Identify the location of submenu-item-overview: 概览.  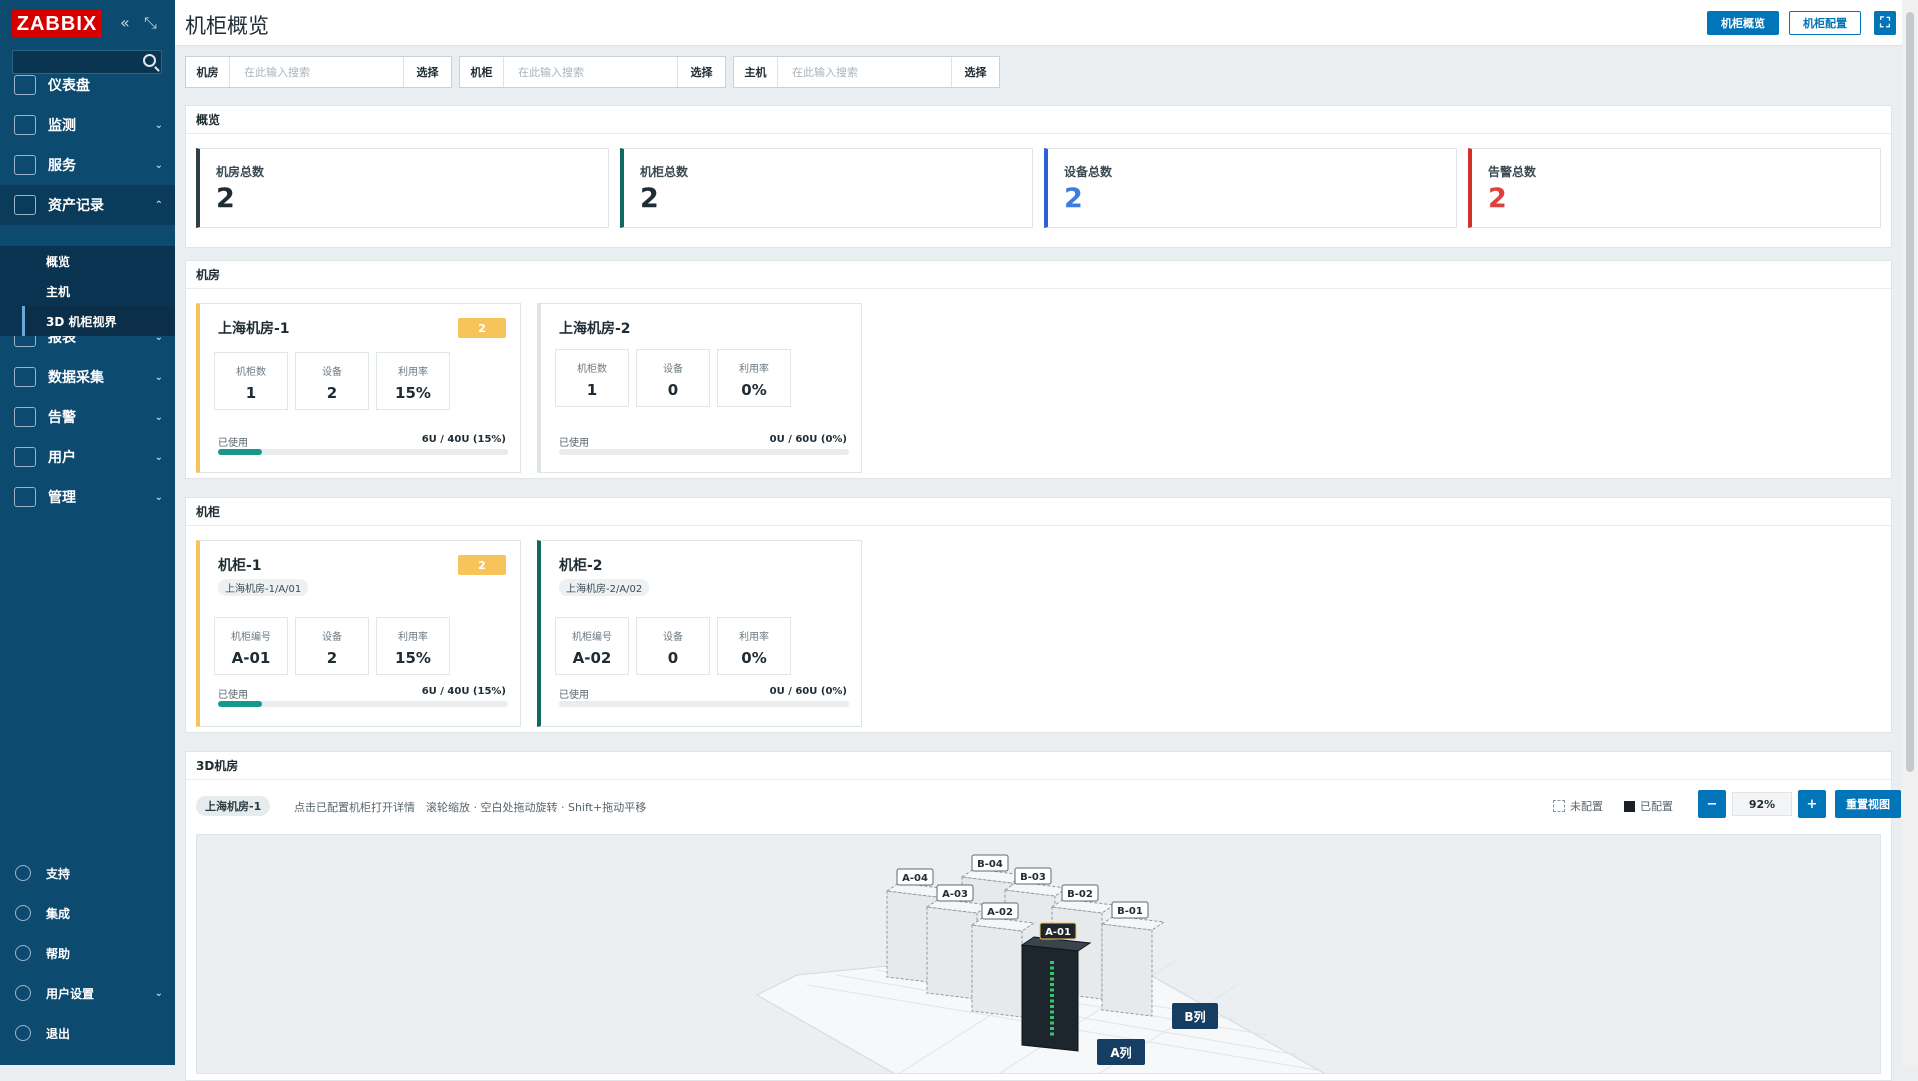
(98, 261).